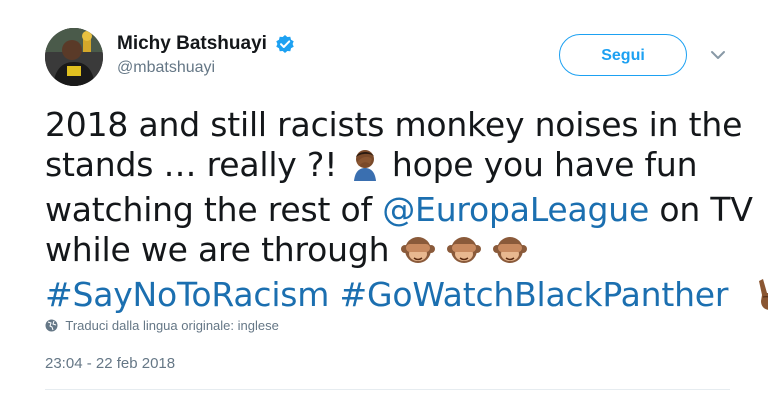  What do you see at coordinates (387, 389) in the screenshot?
I see `divider` at bounding box center [387, 389].